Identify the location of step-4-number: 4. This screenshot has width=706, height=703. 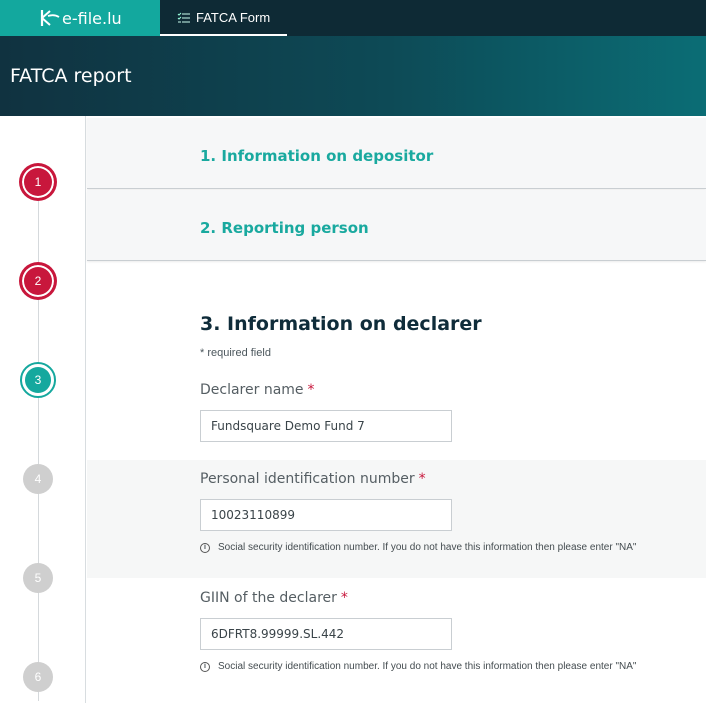
(38, 479).